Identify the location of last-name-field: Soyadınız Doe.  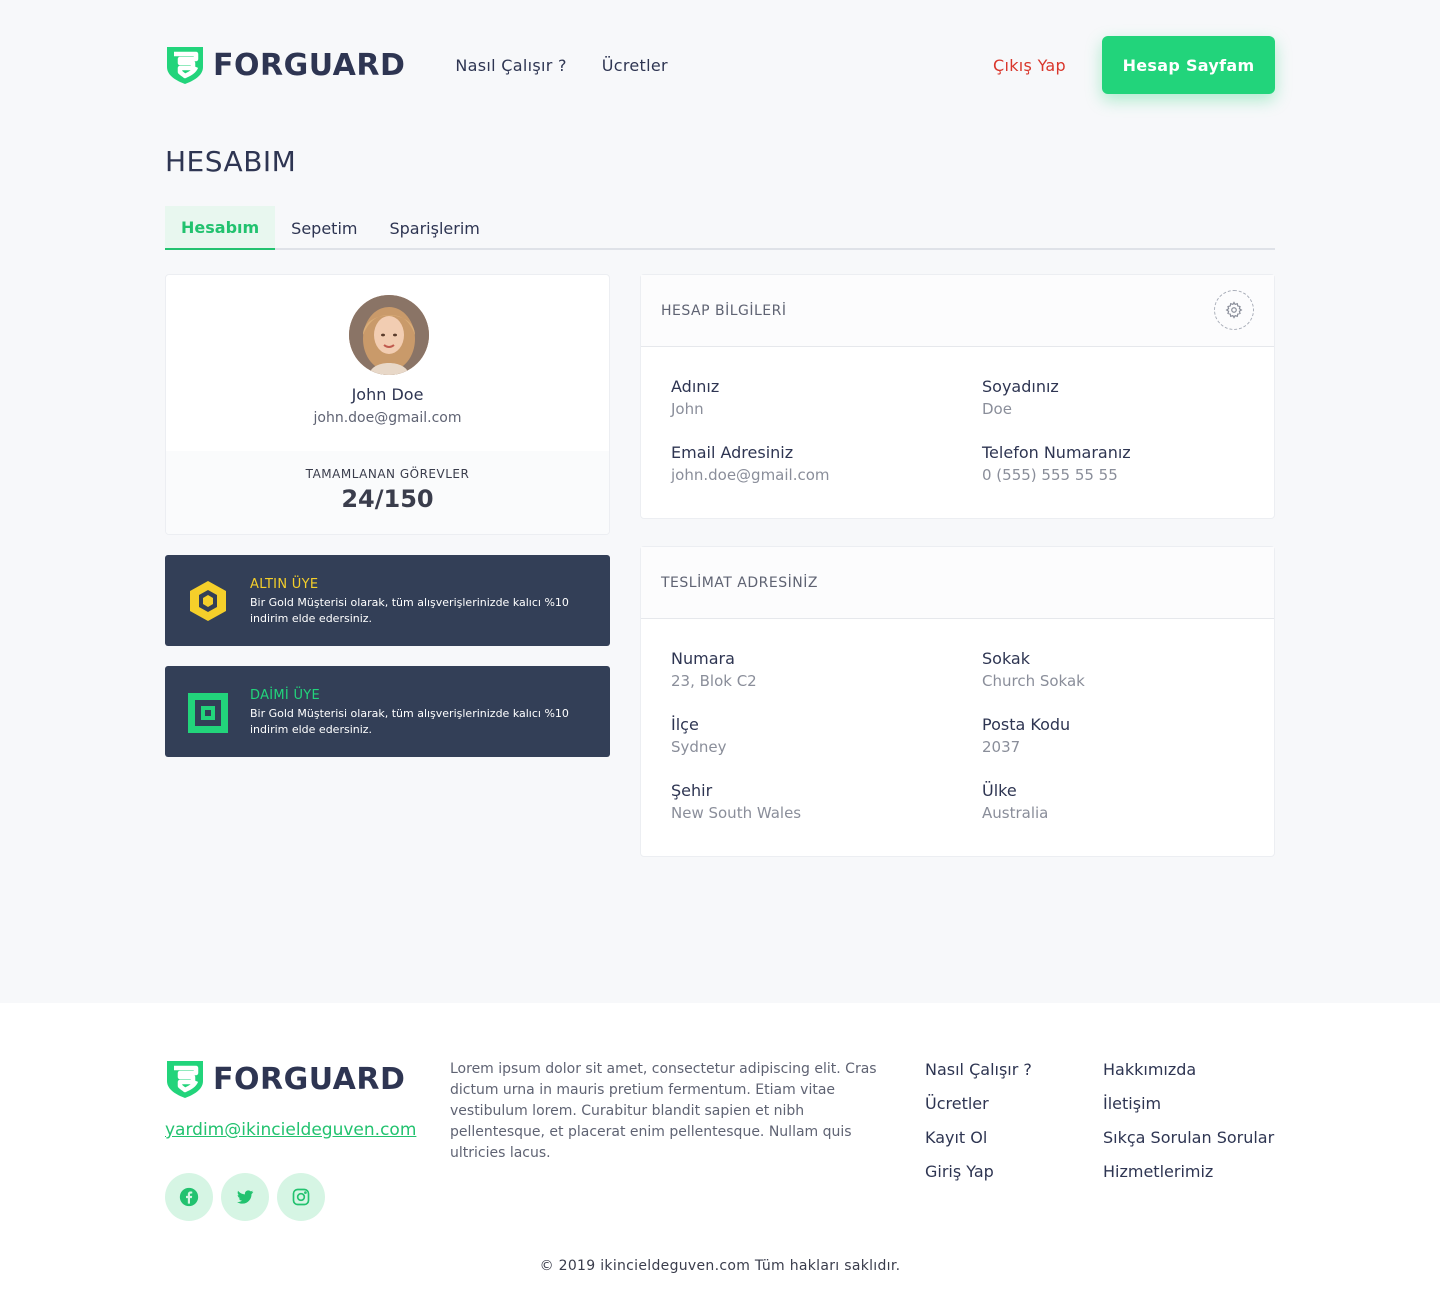
(1020, 397).